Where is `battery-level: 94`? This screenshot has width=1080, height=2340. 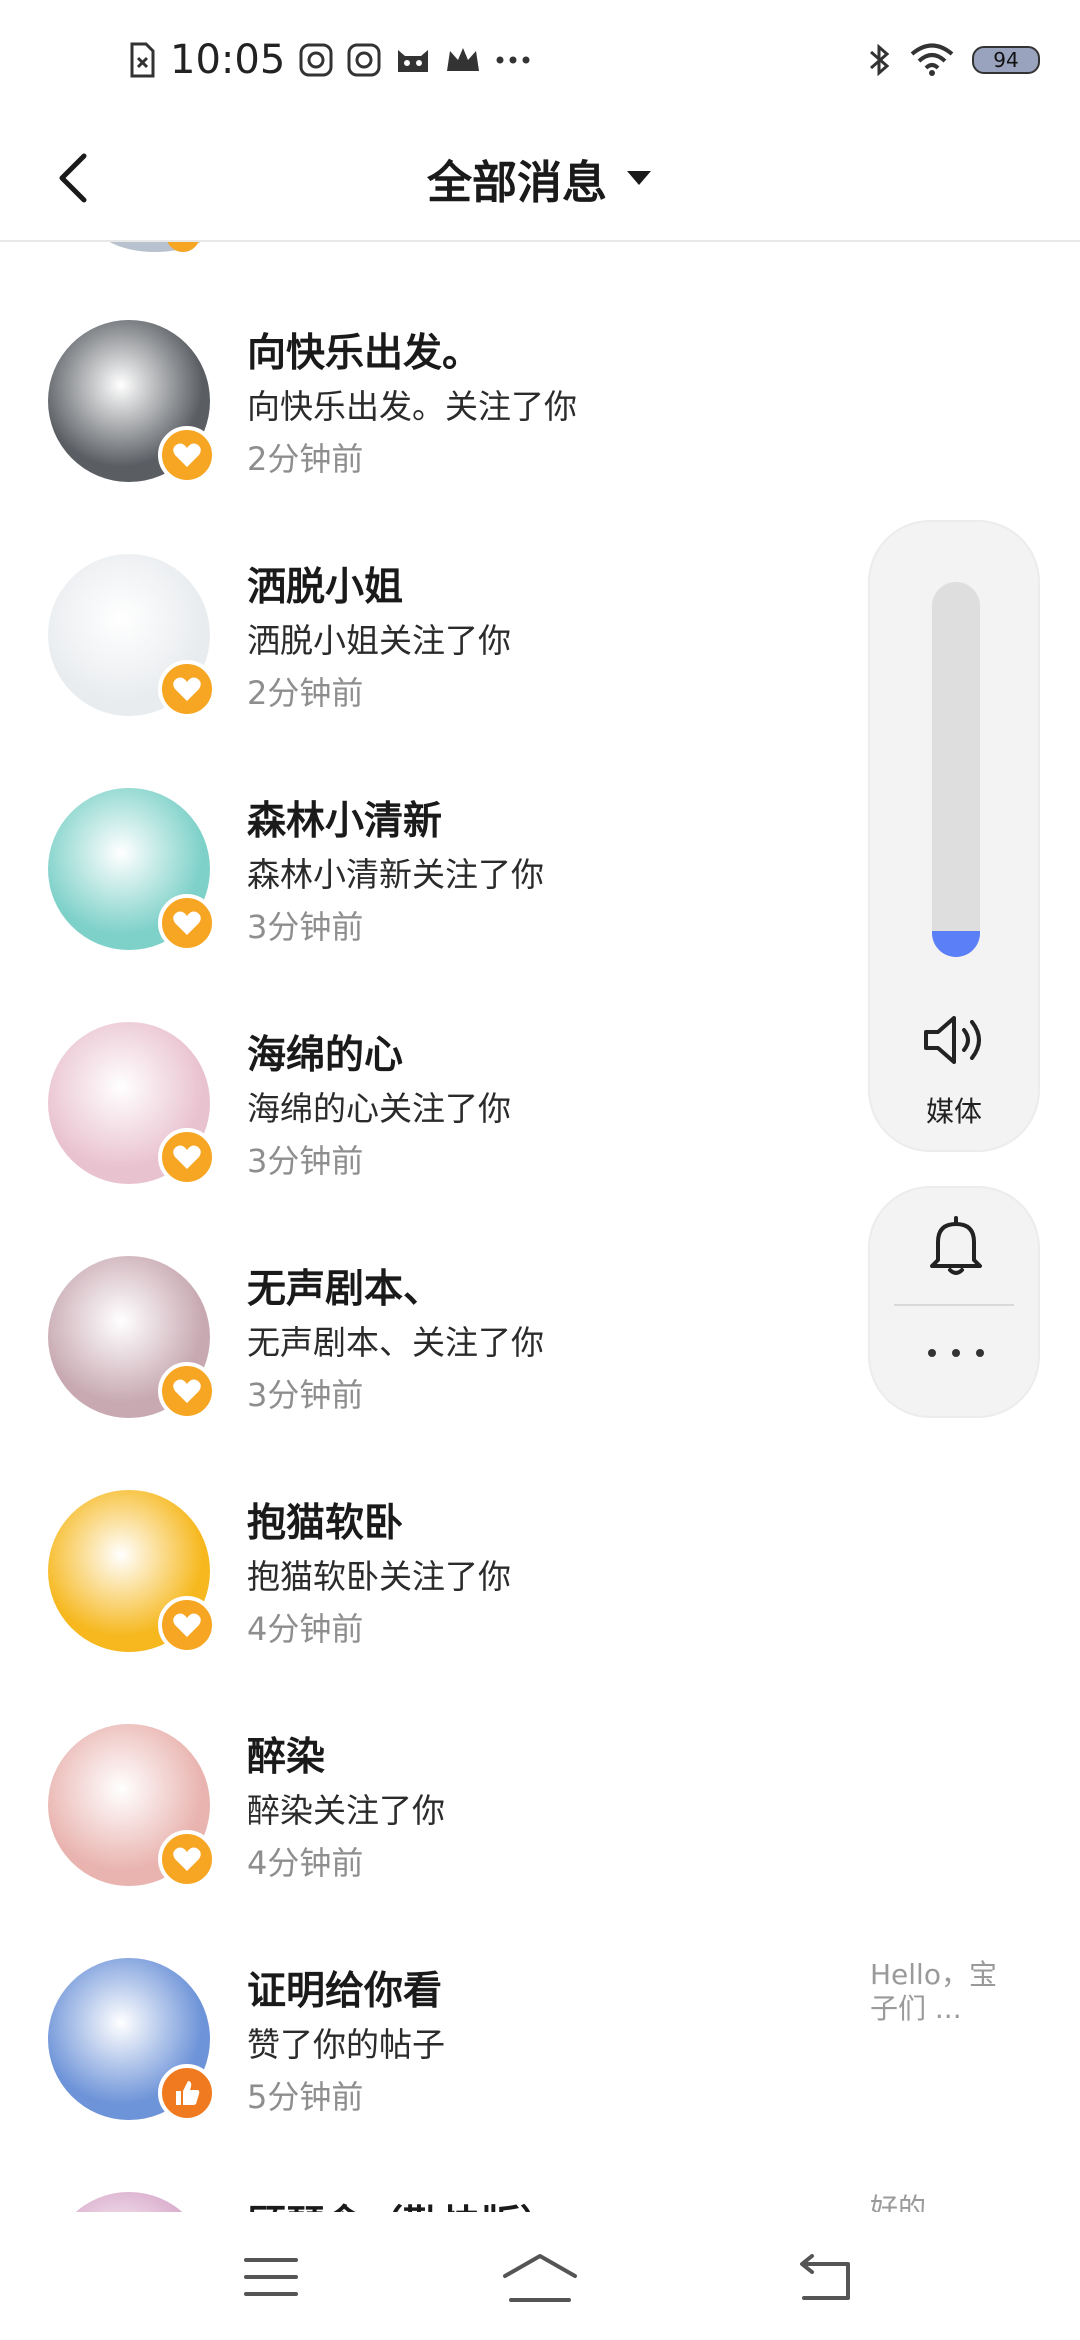
battery-level: 94 is located at coordinates (1006, 60).